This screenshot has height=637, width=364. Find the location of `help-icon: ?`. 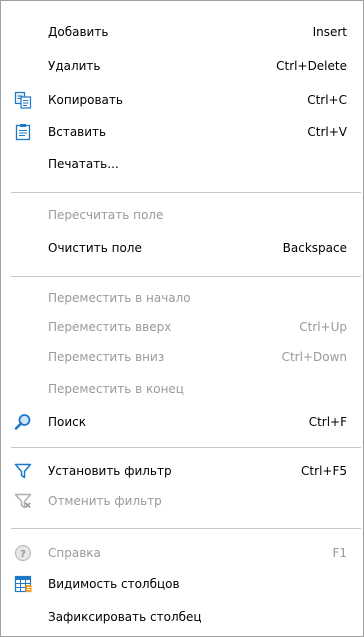

help-icon: ? is located at coordinates (23, 553).